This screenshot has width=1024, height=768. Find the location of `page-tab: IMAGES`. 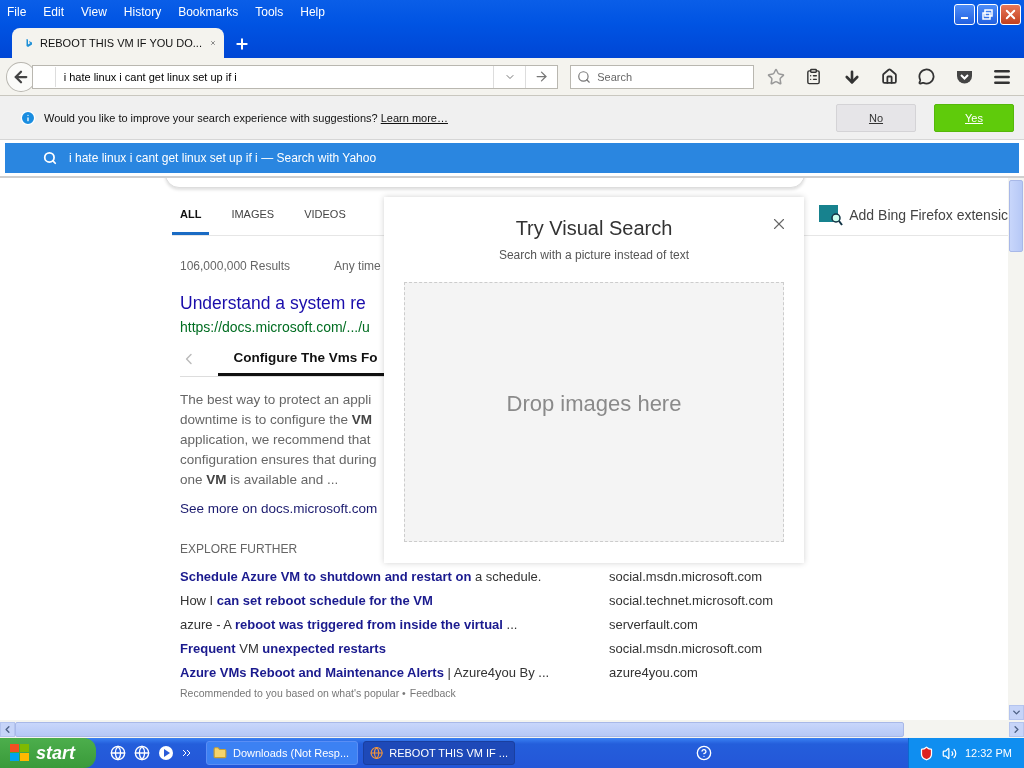

page-tab: IMAGES is located at coordinates (253, 221).